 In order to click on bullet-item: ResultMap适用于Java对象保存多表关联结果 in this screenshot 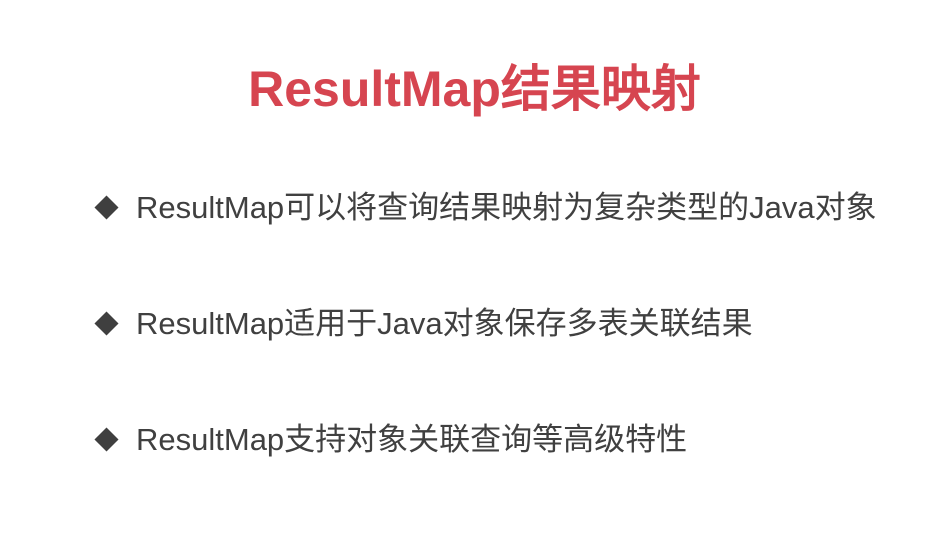, I will do `click(423, 324)`.